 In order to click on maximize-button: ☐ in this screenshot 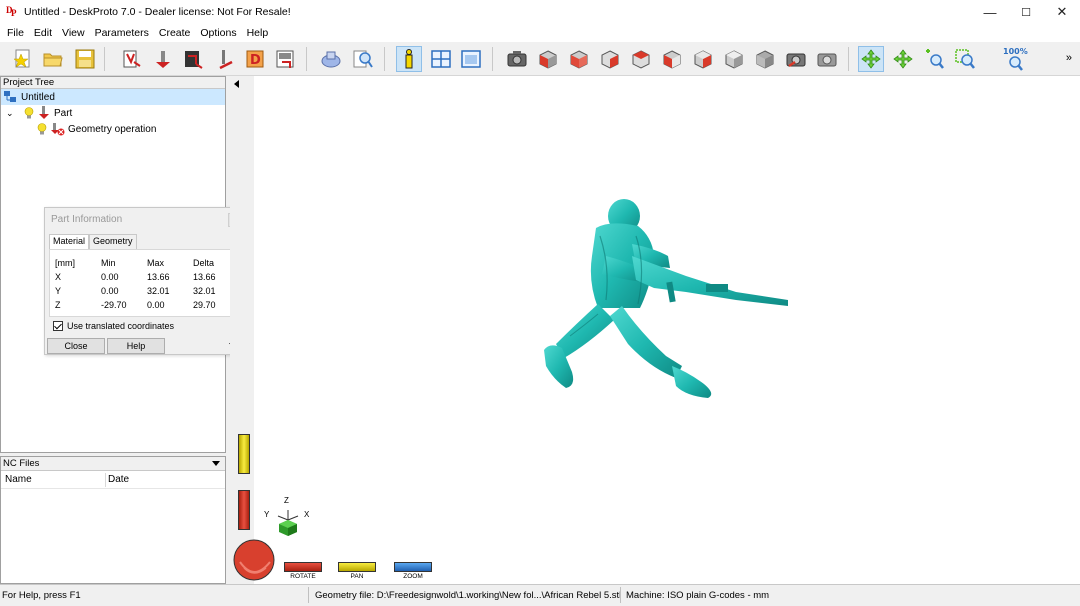, I will do `click(1026, 12)`.